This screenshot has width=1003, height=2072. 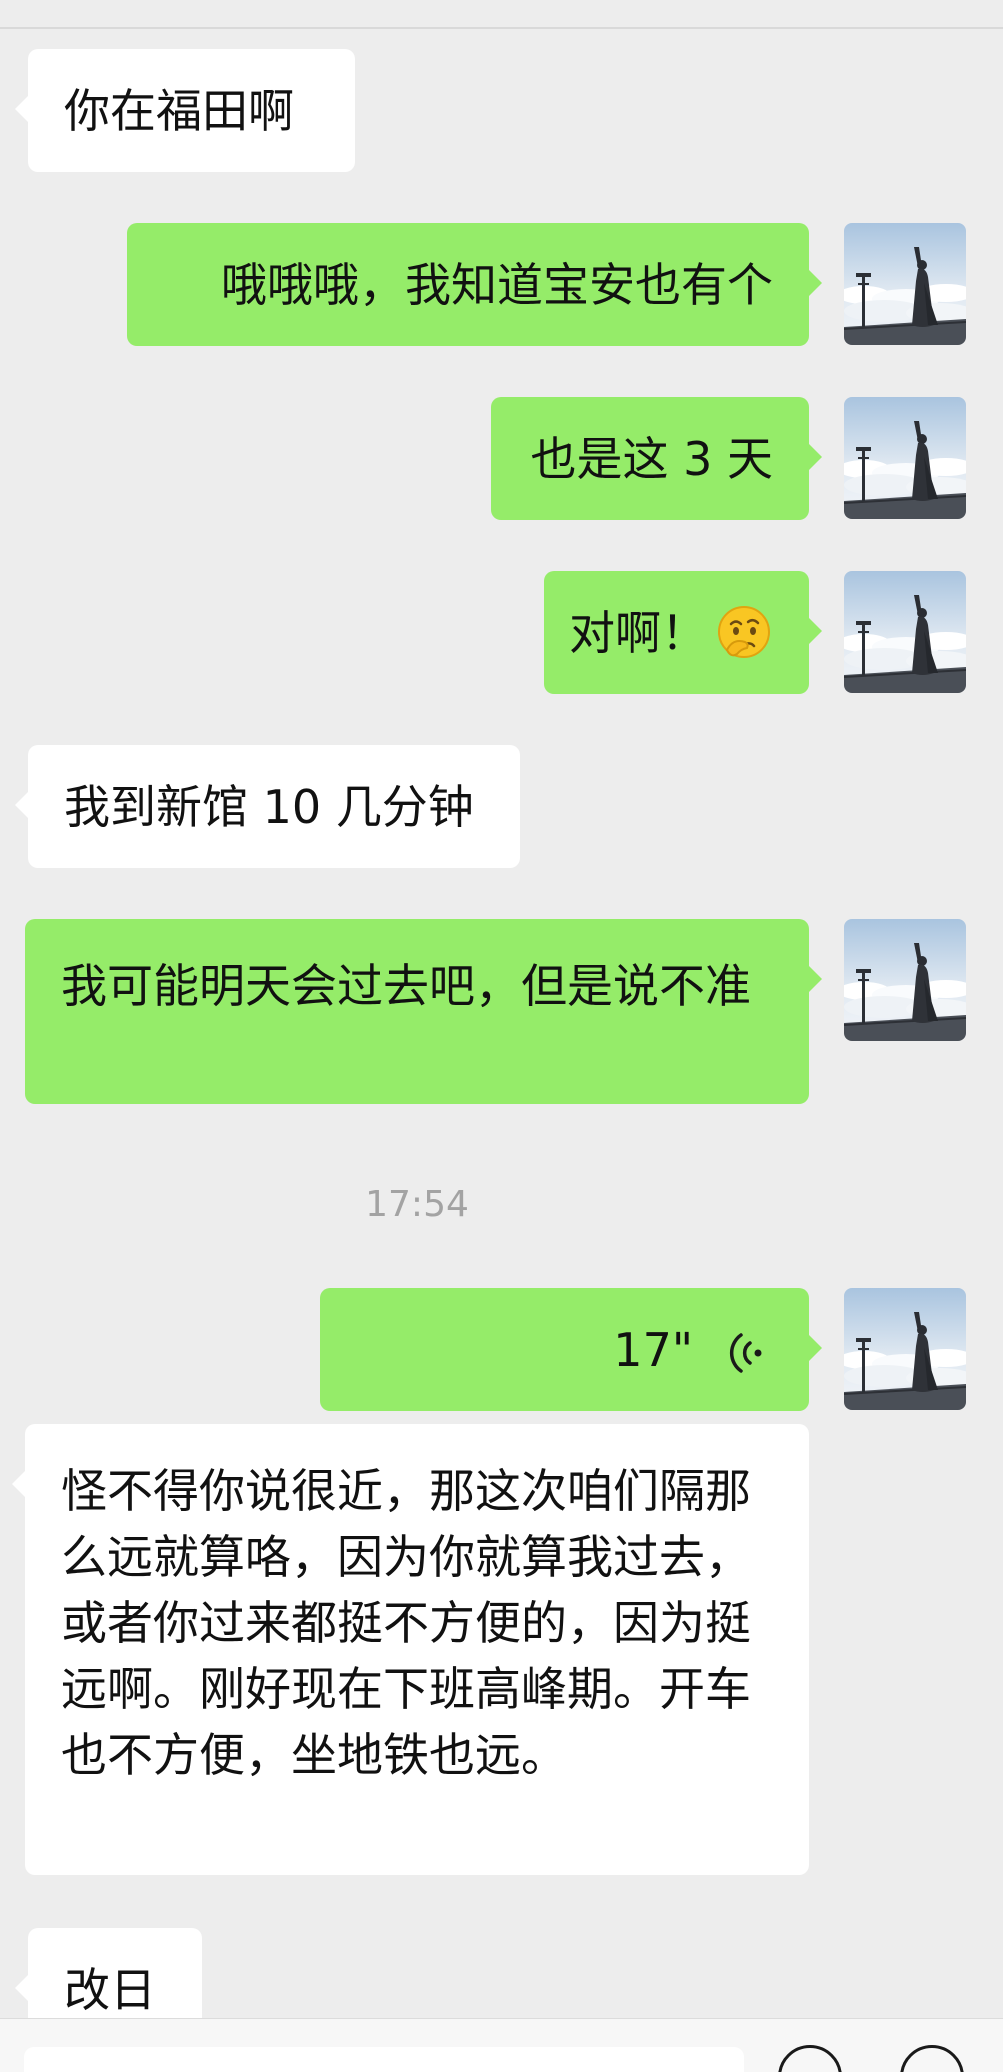 I want to click on message-text: 哦哦哦，我知道宝安也有个, so click(x=497, y=284).